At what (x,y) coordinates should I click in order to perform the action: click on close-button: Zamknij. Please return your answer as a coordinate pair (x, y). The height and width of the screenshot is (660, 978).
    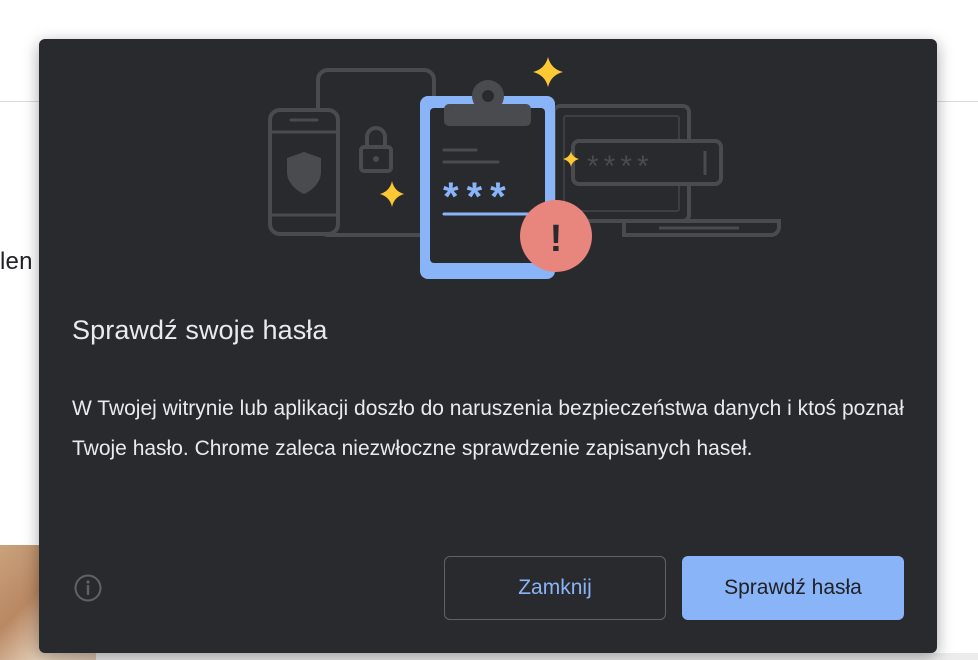
    Looking at the image, I should click on (555, 588).